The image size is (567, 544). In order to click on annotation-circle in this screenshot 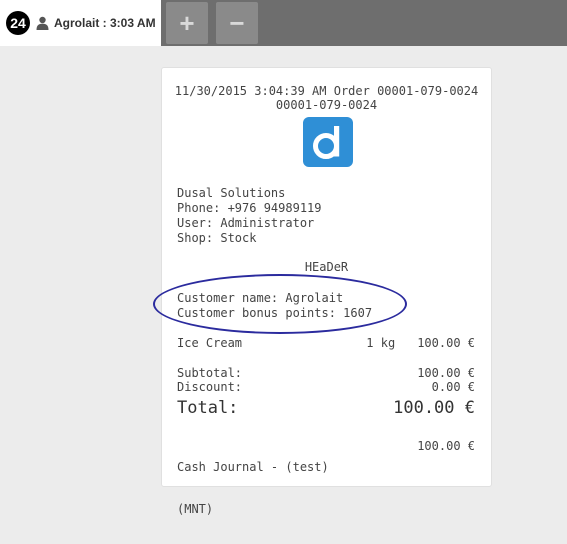, I will do `click(280, 304)`.